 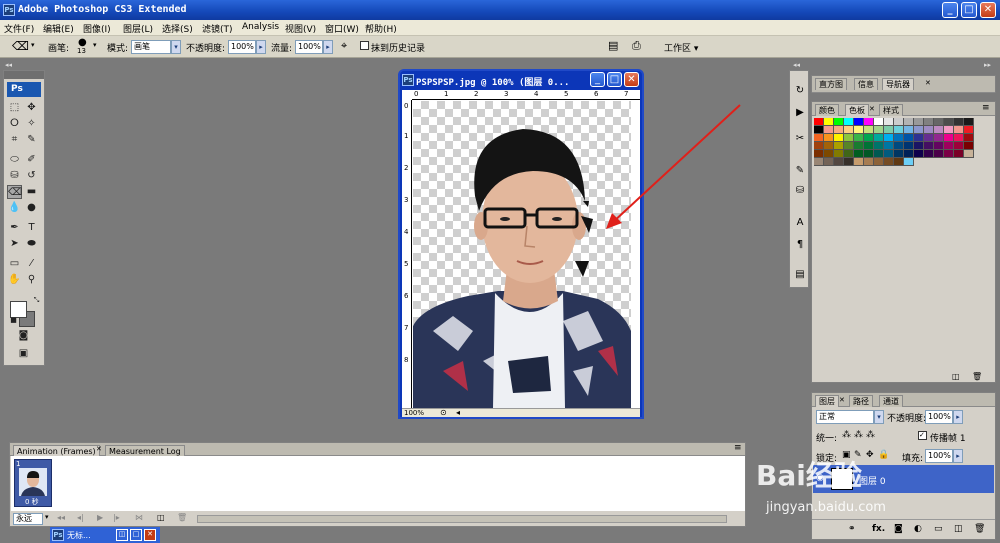 I want to click on tab-info: 信息, so click(x=866, y=84).